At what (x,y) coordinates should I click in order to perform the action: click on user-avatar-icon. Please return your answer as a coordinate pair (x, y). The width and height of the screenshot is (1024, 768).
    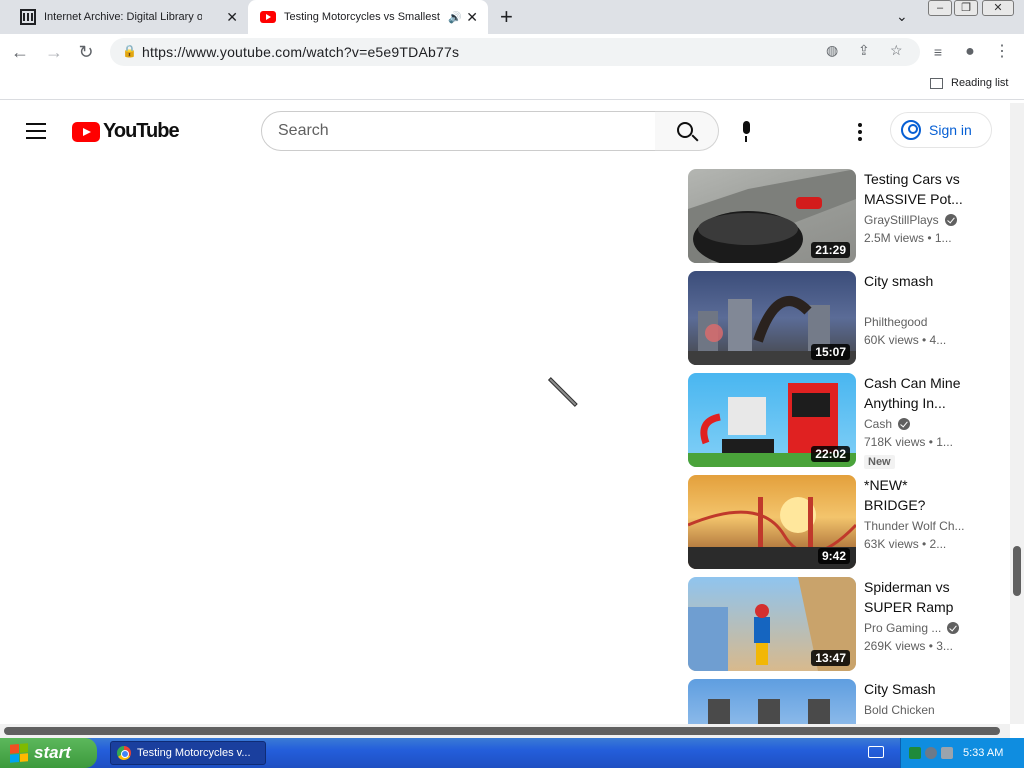
    Looking at the image, I should click on (911, 130).